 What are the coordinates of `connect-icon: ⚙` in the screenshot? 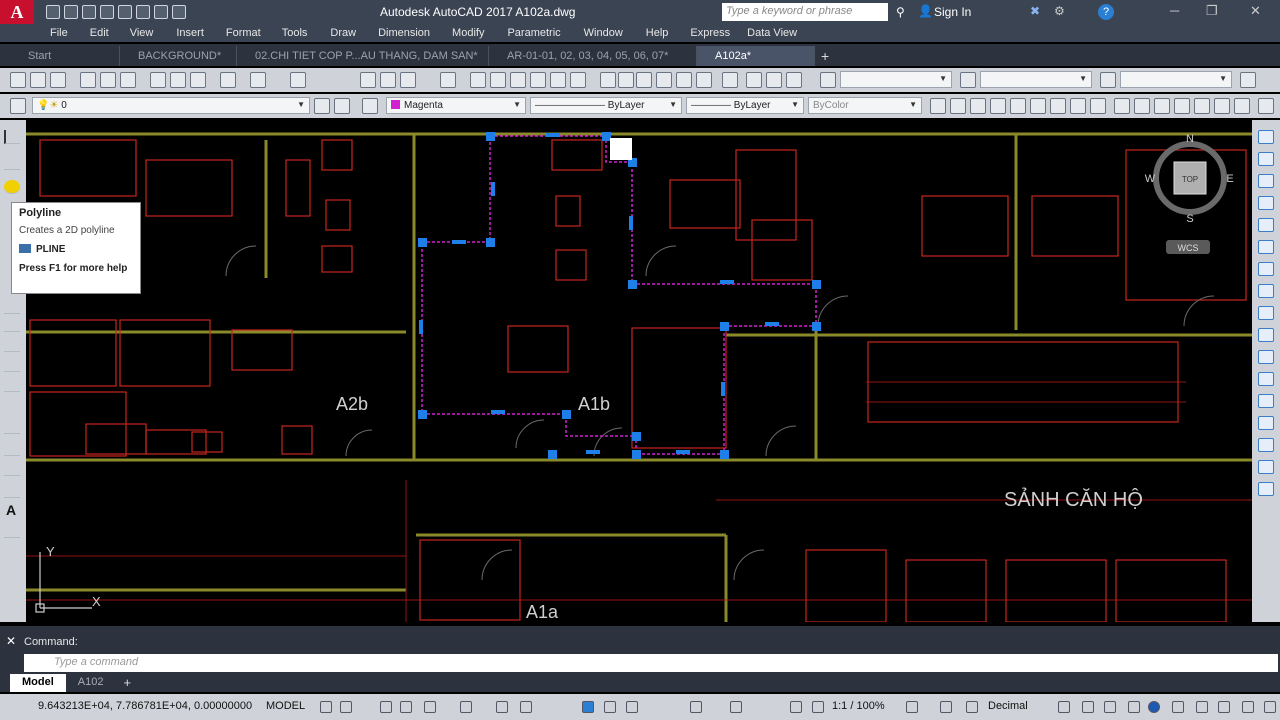 It's located at (1059, 11).